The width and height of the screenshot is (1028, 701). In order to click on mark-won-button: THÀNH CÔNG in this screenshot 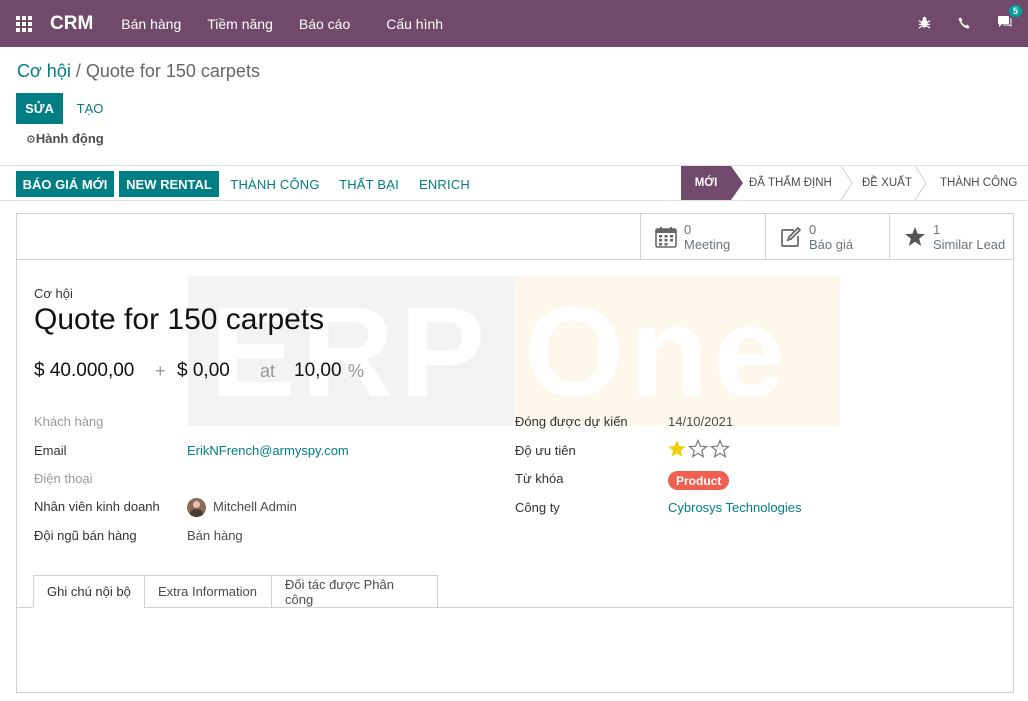, I will do `click(275, 184)`.